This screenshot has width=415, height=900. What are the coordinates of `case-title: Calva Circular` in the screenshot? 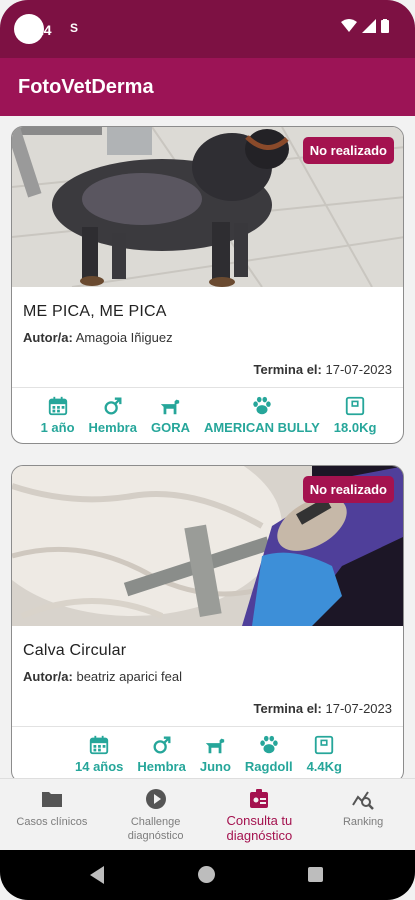 It's located at (75, 650).